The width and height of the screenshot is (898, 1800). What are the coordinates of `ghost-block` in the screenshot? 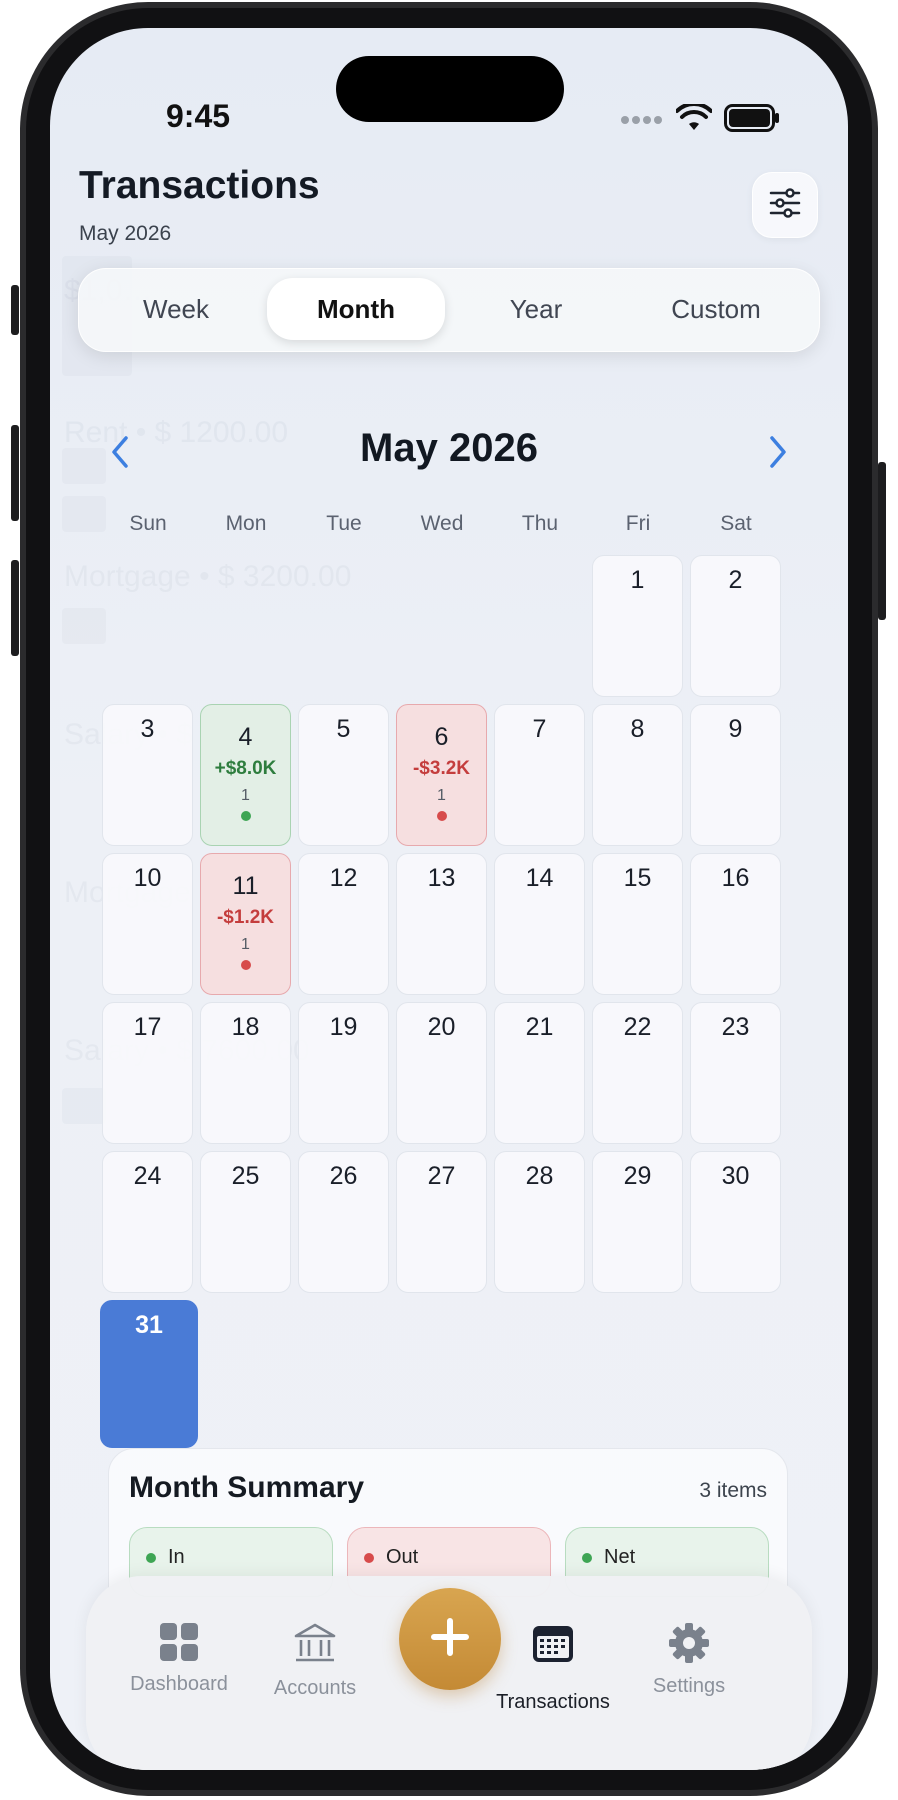 It's located at (84, 626).